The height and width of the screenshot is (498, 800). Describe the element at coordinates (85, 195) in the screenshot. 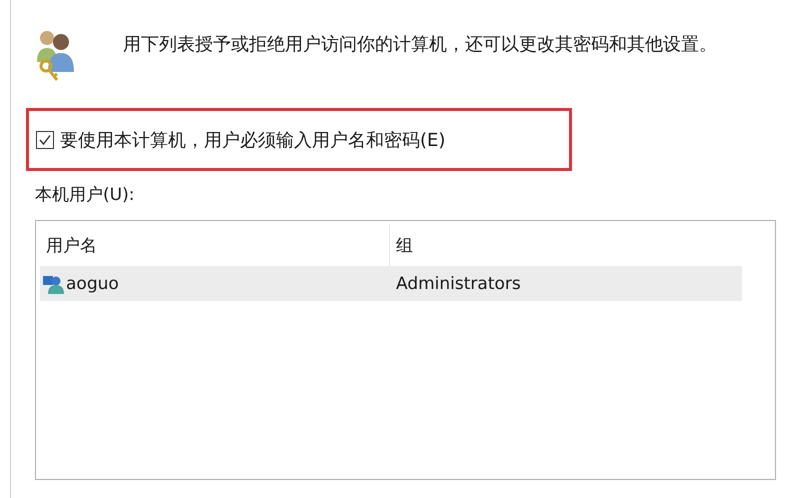

I see `users-label: 本机用户(U):` at that location.